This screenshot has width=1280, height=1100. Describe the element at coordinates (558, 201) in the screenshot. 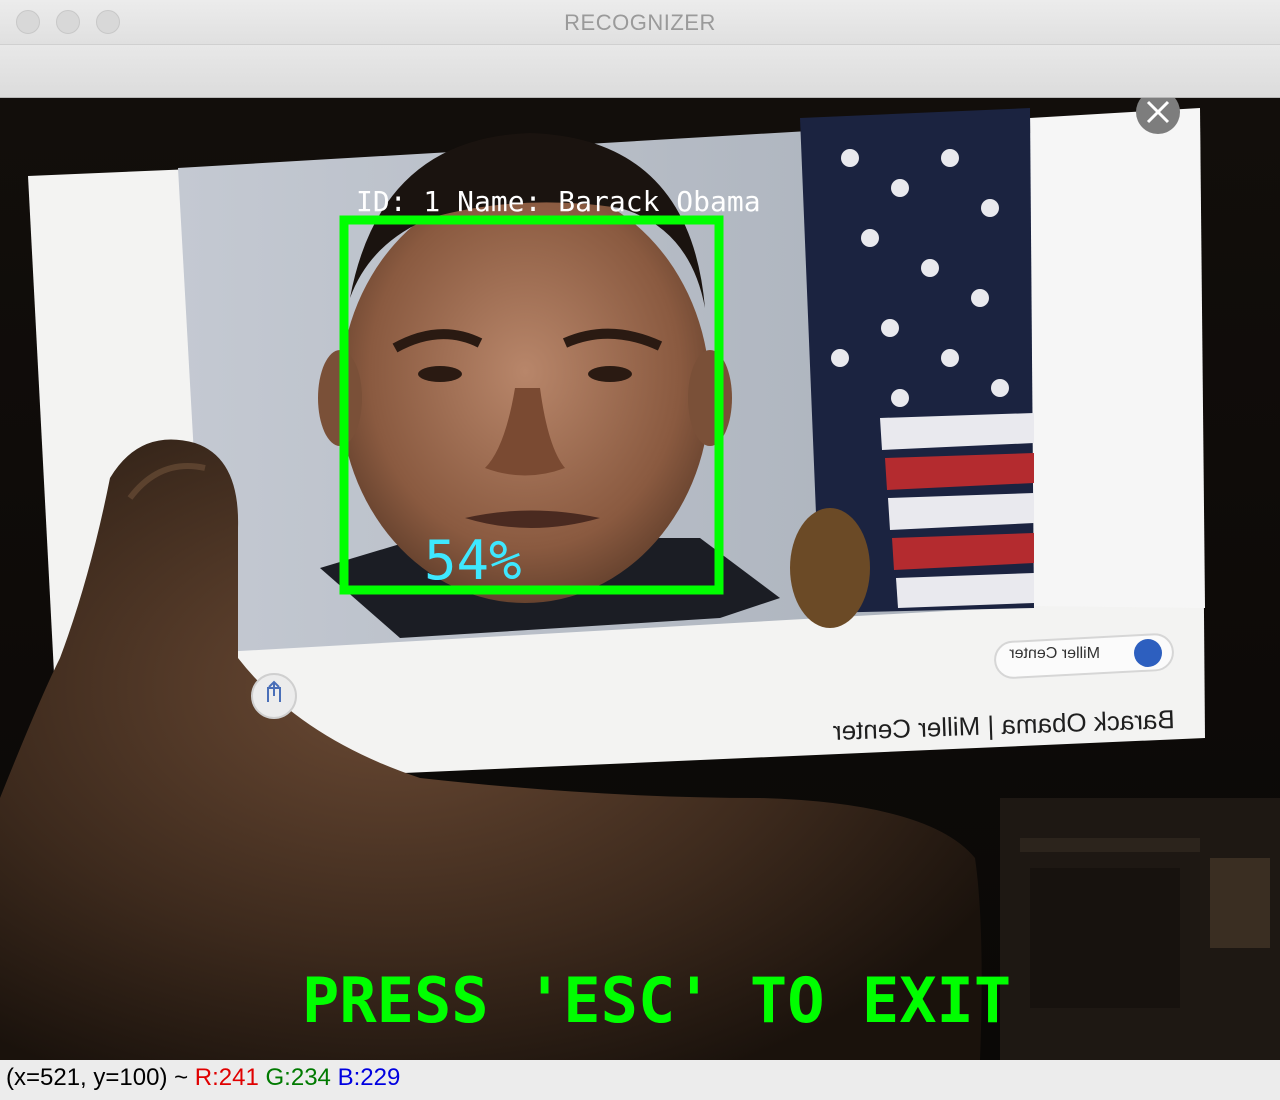

I see `recognition-label: ID: 1 Name: Barack Obama` at that location.